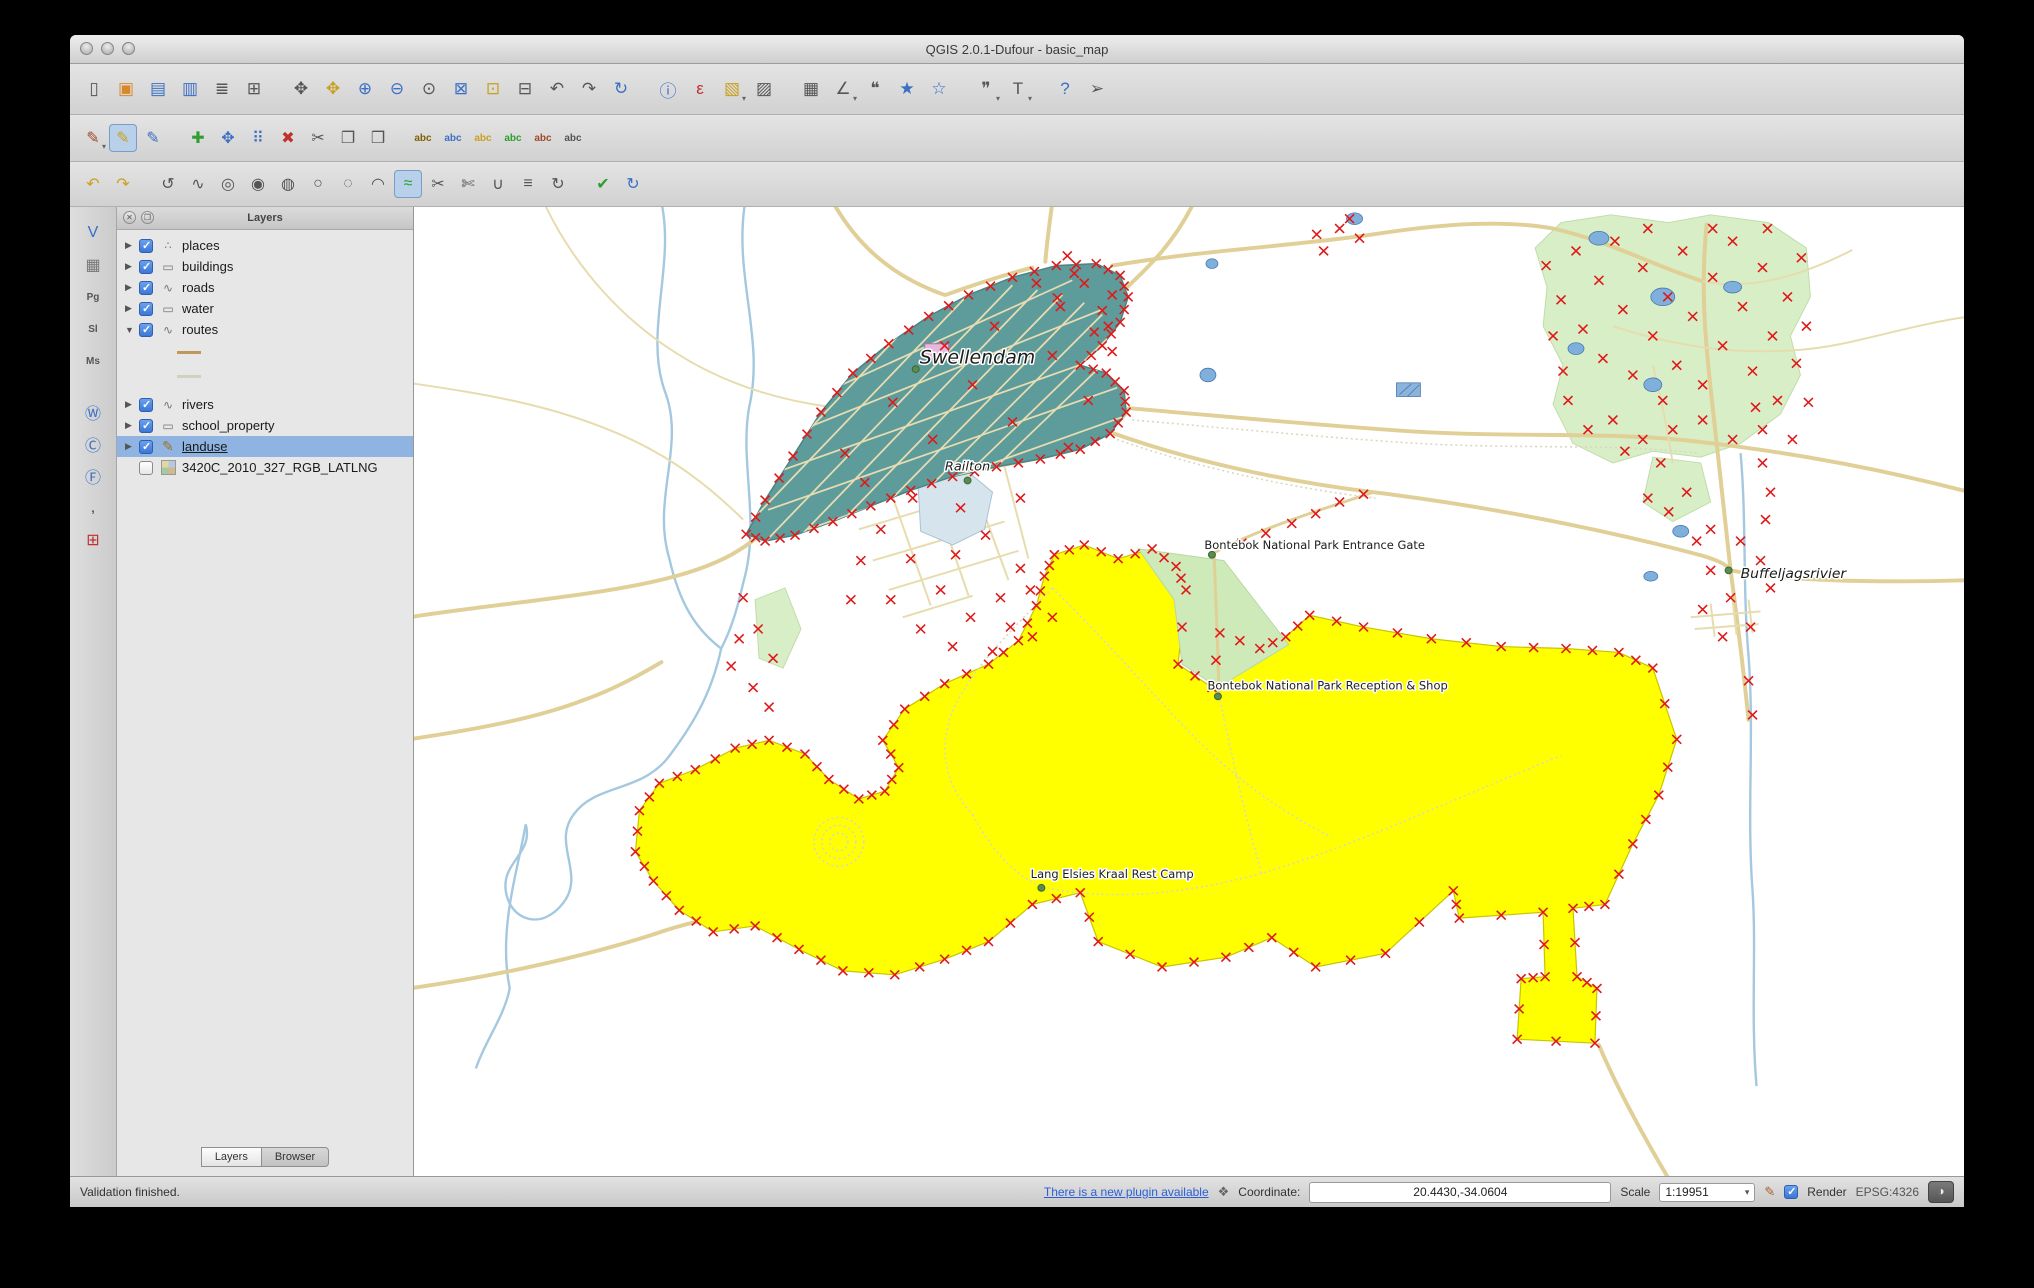 Image resolution: width=2034 pixels, height=1288 pixels. I want to click on layer-row-routes: routes, so click(265, 329).